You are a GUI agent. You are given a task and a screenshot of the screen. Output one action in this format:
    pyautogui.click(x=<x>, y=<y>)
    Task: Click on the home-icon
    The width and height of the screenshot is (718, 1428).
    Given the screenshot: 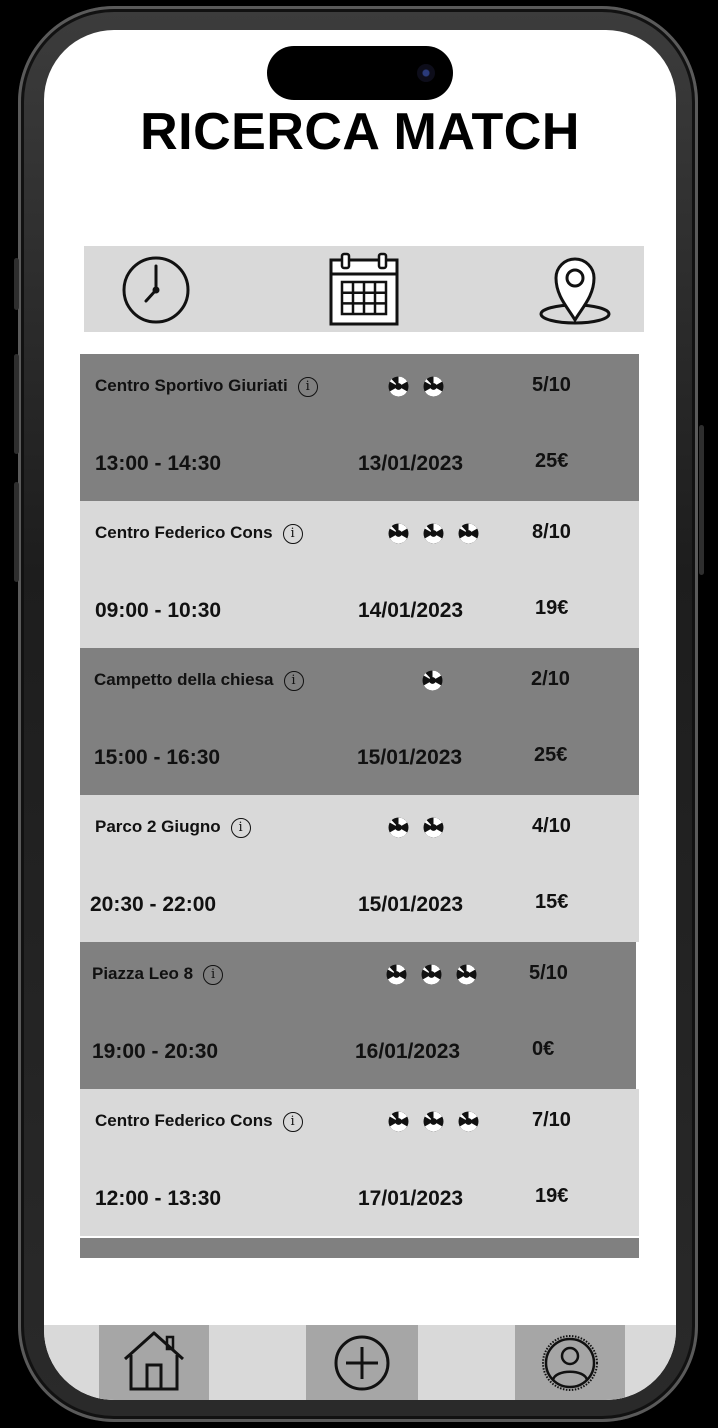 What is the action you would take?
    pyautogui.click(x=154, y=1361)
    